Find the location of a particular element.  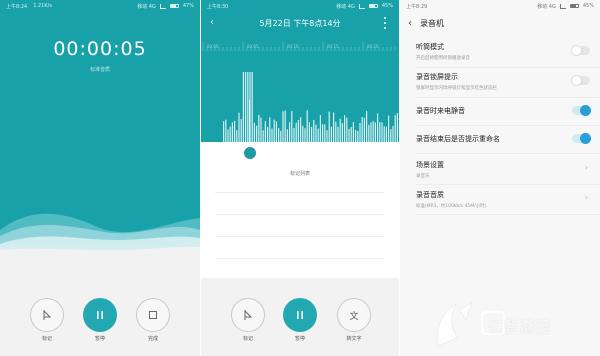

watermark-text: 亿智蘑菇 is located at coordinates (520, 327).